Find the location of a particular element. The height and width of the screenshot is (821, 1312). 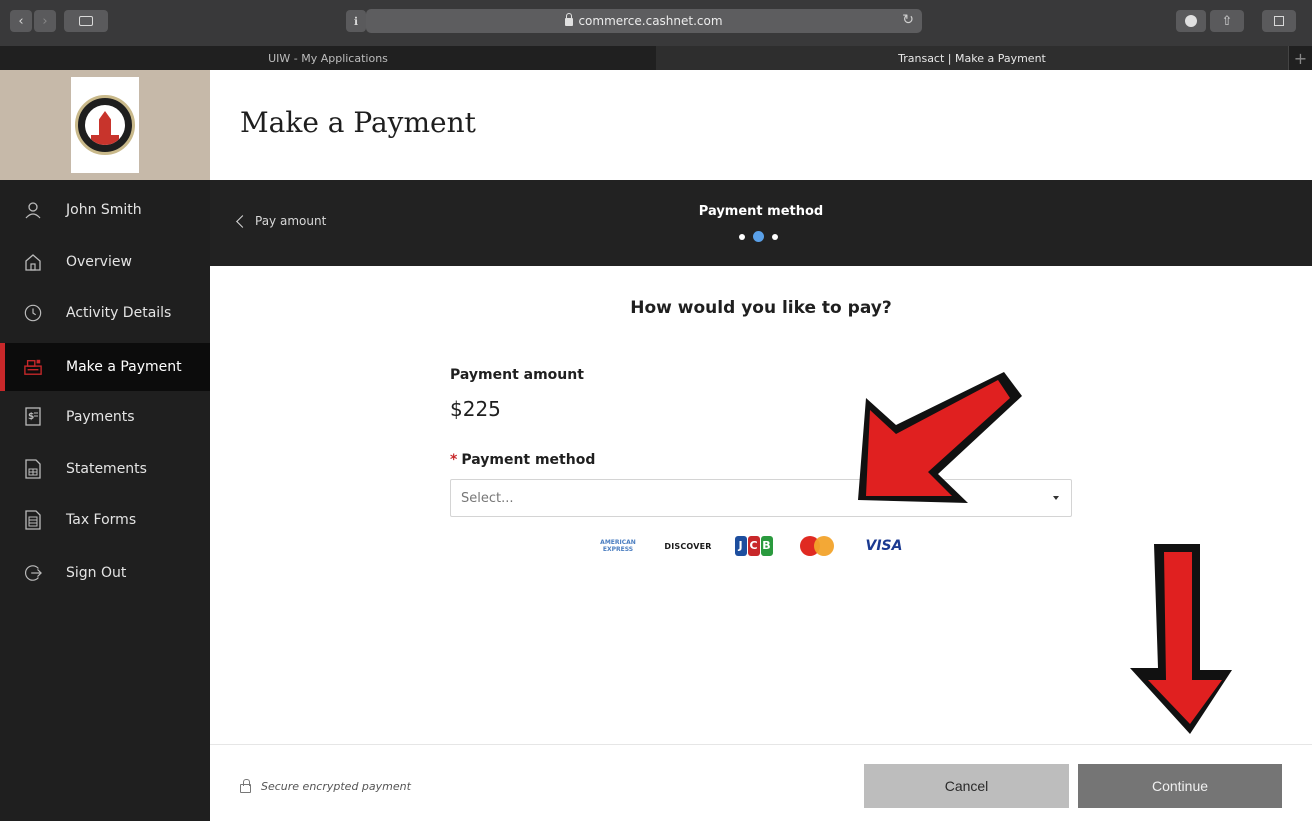

university-logo is located at coordinates (105, 125).